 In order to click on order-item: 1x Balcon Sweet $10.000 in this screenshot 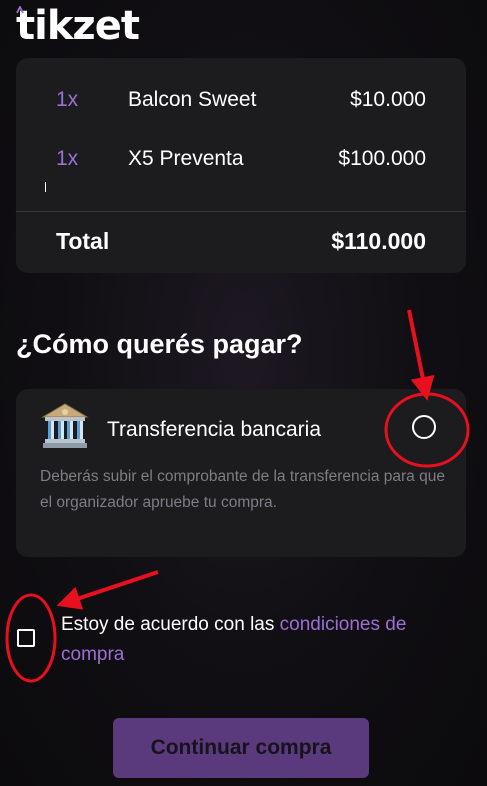, I will do `click(241, 100)`.